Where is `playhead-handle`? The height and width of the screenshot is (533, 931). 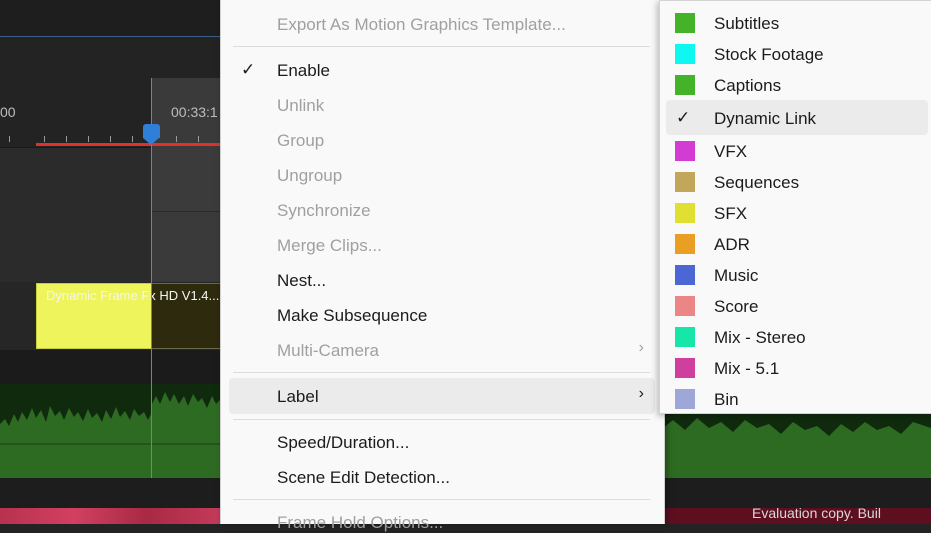
playhead-handle is located at coordinates (151, 131).